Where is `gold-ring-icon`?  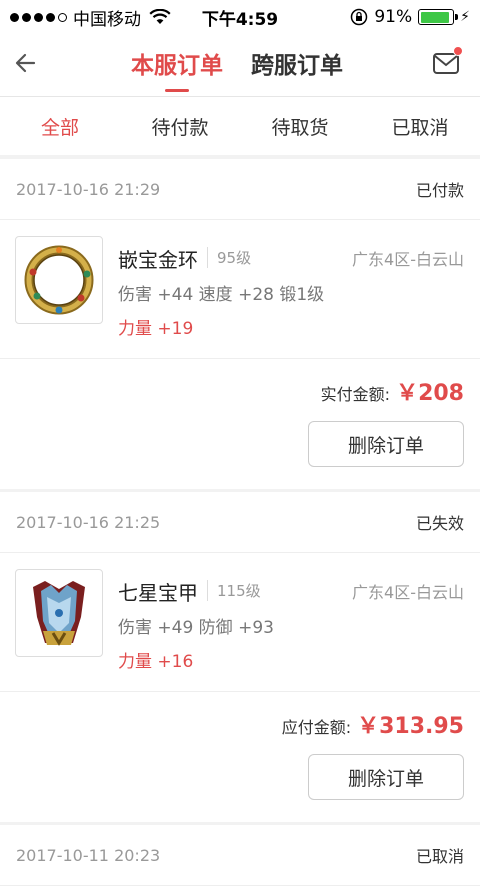
gold-ring-icon is located at coordinates (59, 280).